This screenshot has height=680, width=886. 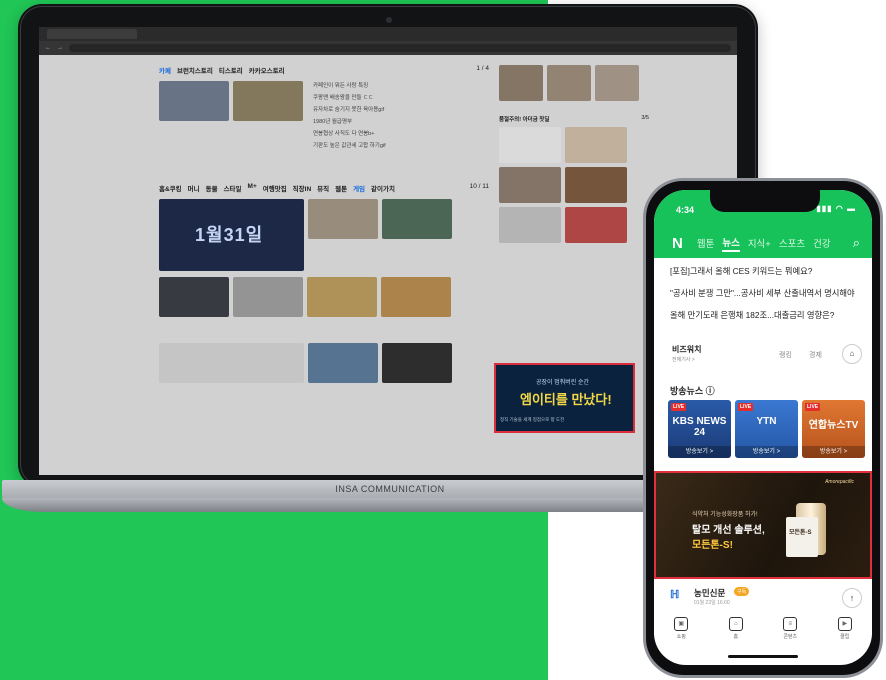 What do you see at coordinates (532, 419) in the screenshot?
I see `ad-line3: 정직 기술을 세계 정점으로 향 도전` at bounding box center [532, 419].